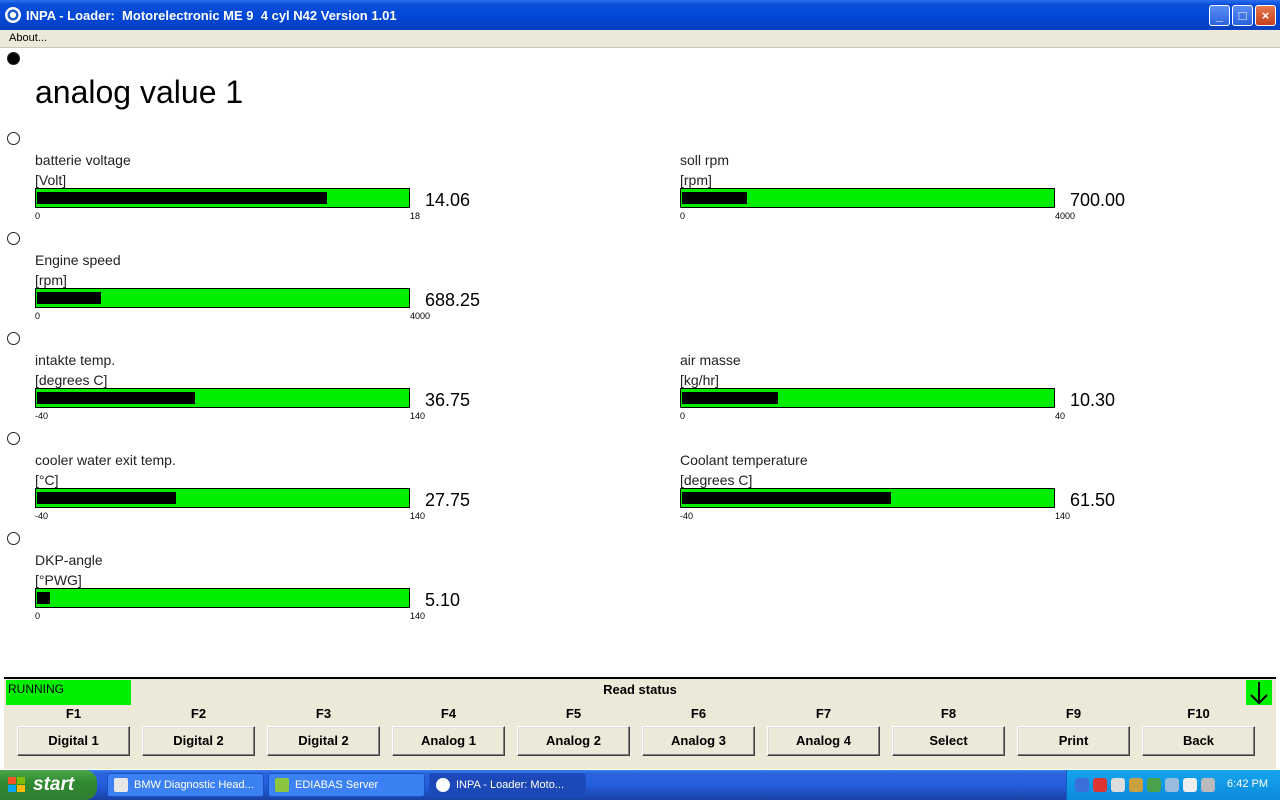 The width and height of the screenshot is (1280, 800). What do you see at coordinates (1100, 785) in the screenshot?
I see `shield-icon` at bounding box center [1100, 785].